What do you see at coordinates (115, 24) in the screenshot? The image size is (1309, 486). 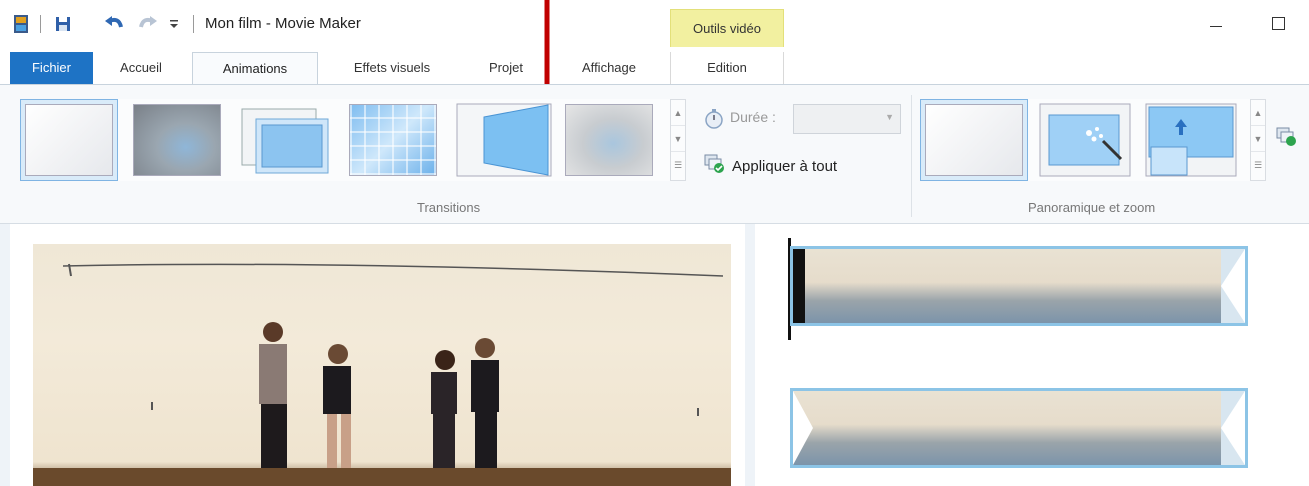 I see `undo-icon` at bounding box center [115, 24].